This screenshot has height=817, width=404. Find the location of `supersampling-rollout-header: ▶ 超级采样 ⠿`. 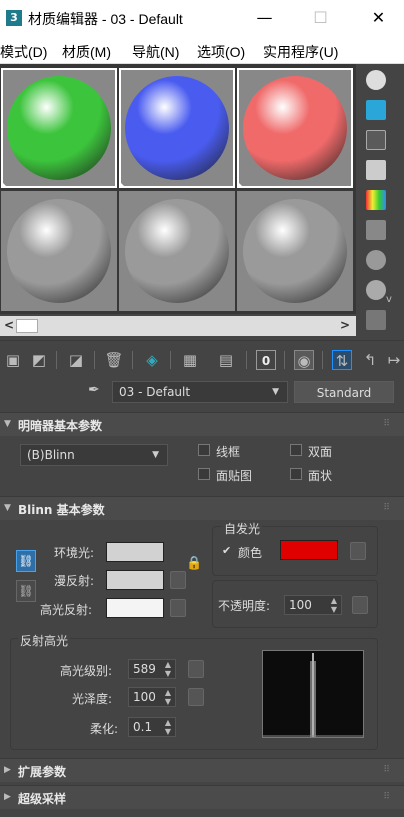

supersampling-rollout-header: ▶ 超级采样 ⠿ is located at coordinates (202, 797).